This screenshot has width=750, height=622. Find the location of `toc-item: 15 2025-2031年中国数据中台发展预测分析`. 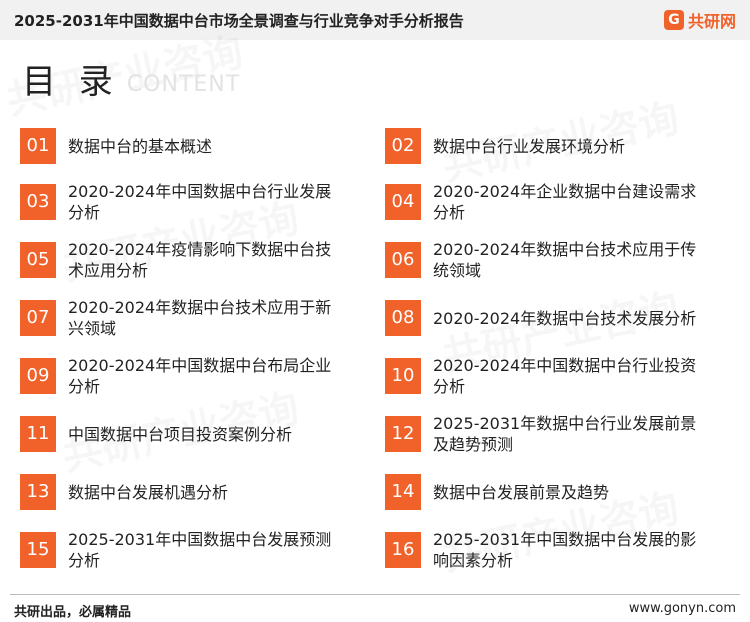

toc-item: 15 2025-2031年中国数据中台发展预测分析 is located at coordinates (185, 550).